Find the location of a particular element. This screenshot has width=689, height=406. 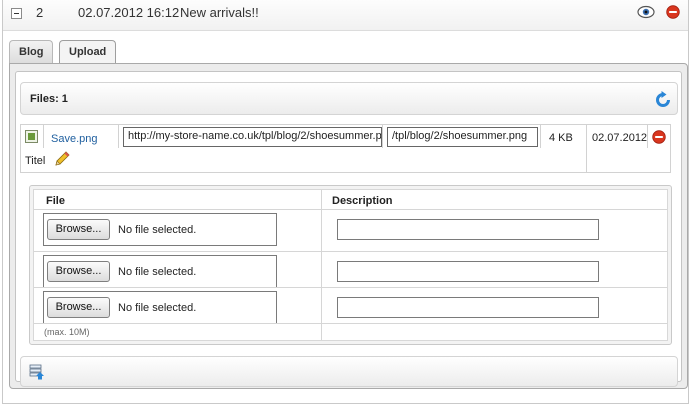

file-title-cell: Titel is located at coordinates (303, 160).